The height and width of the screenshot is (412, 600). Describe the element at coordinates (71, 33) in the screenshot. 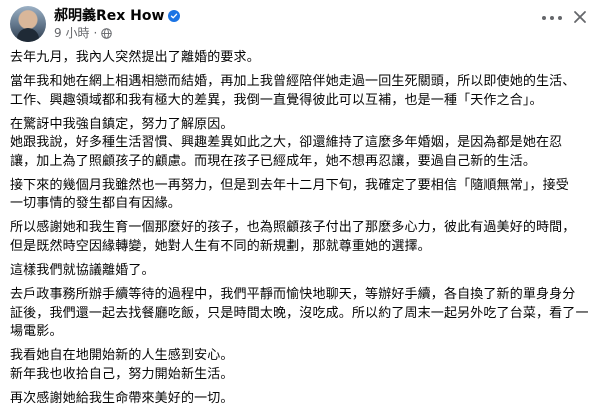

I see `post-timestamp: 9 小時` at that location.